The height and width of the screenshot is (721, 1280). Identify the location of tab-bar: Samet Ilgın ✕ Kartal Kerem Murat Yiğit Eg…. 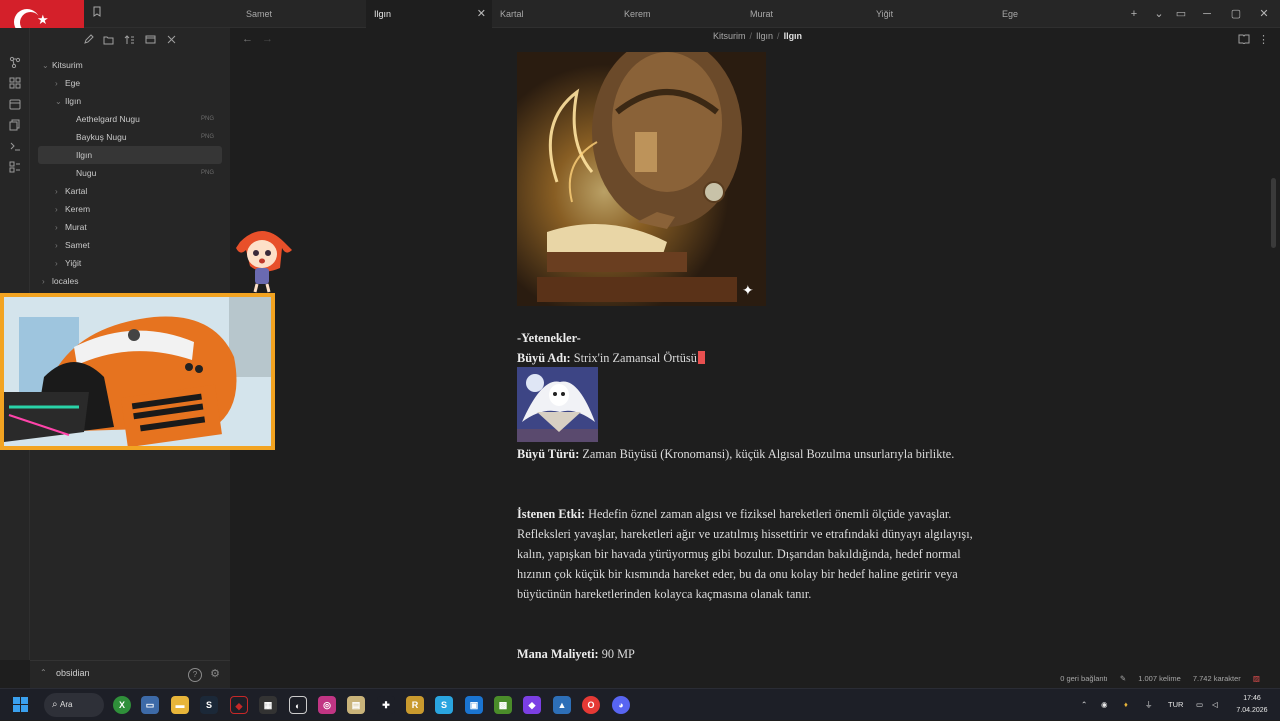
(640, 14).